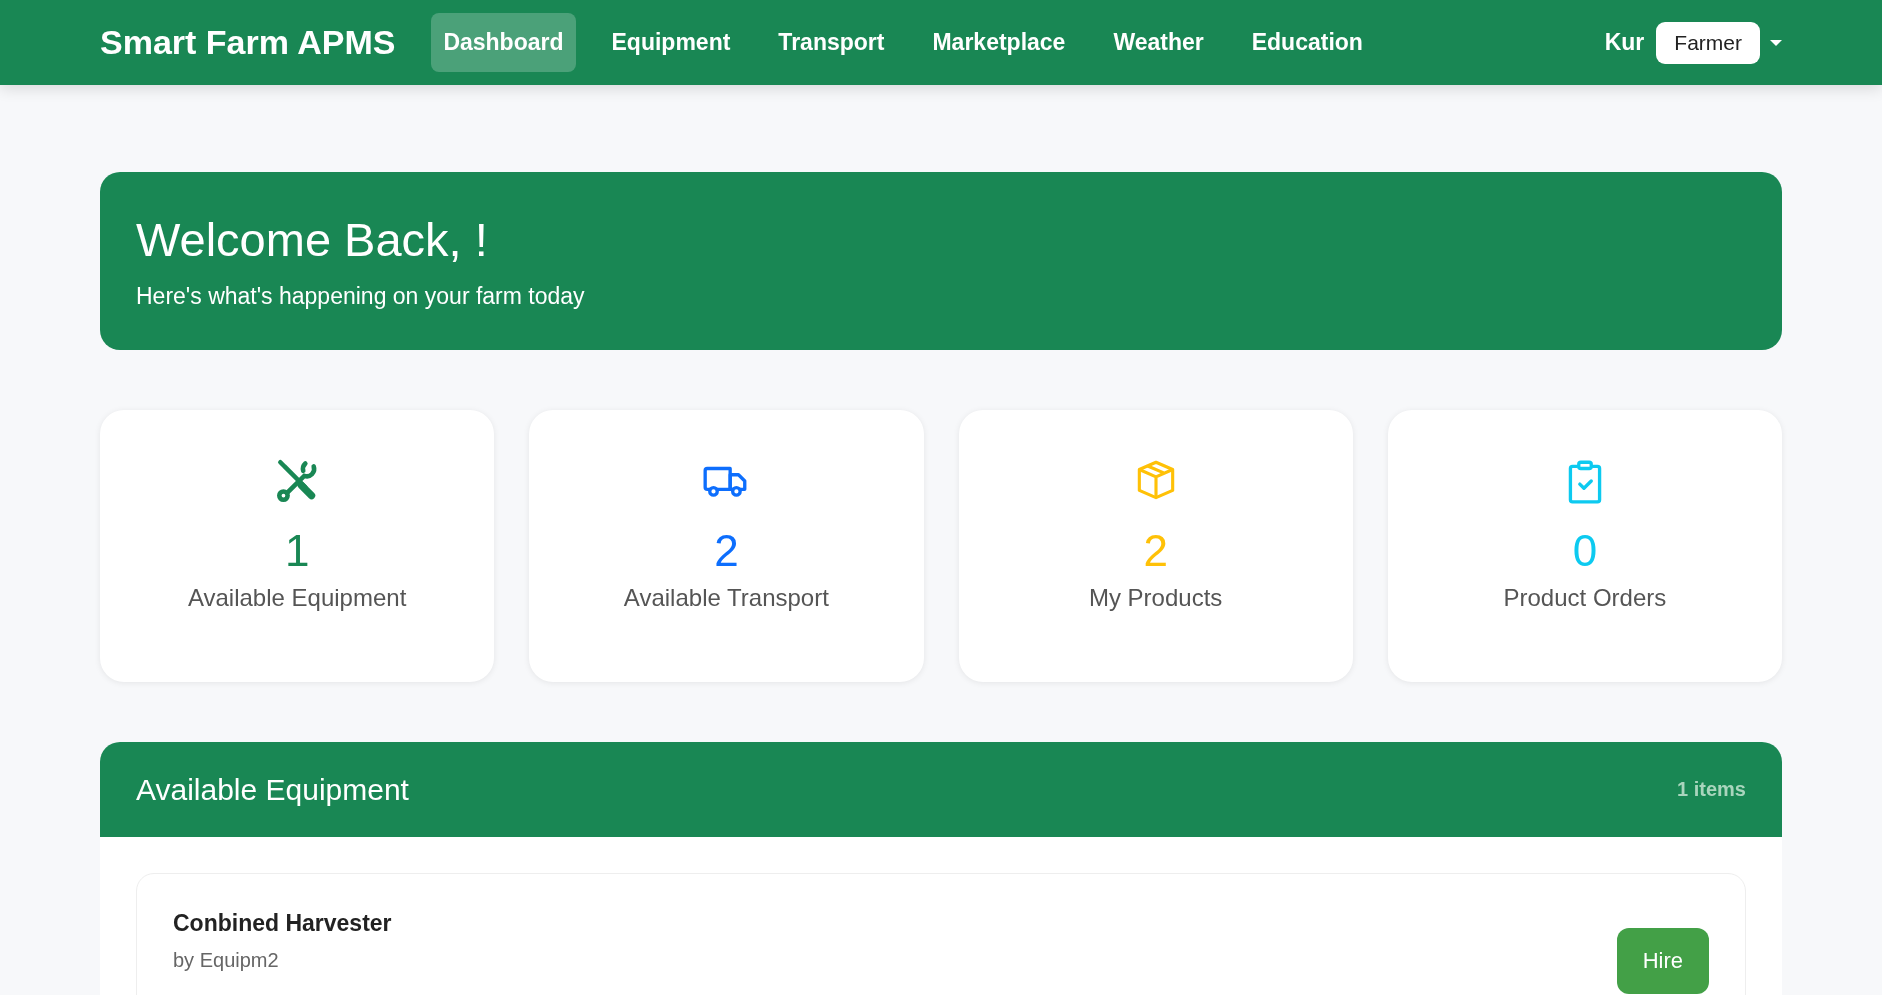 This screenshot has height=995, width=1882. Describe the element at coordinates (1708, 42) in the screenshot. I see `role-button: Farmer` at that location.